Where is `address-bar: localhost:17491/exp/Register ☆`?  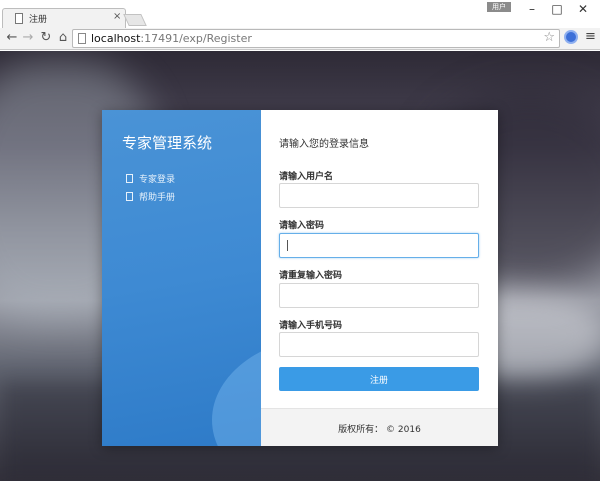 address-bar: localhost:17491/exp/Register ☆ is located at coordinates (316, 38).